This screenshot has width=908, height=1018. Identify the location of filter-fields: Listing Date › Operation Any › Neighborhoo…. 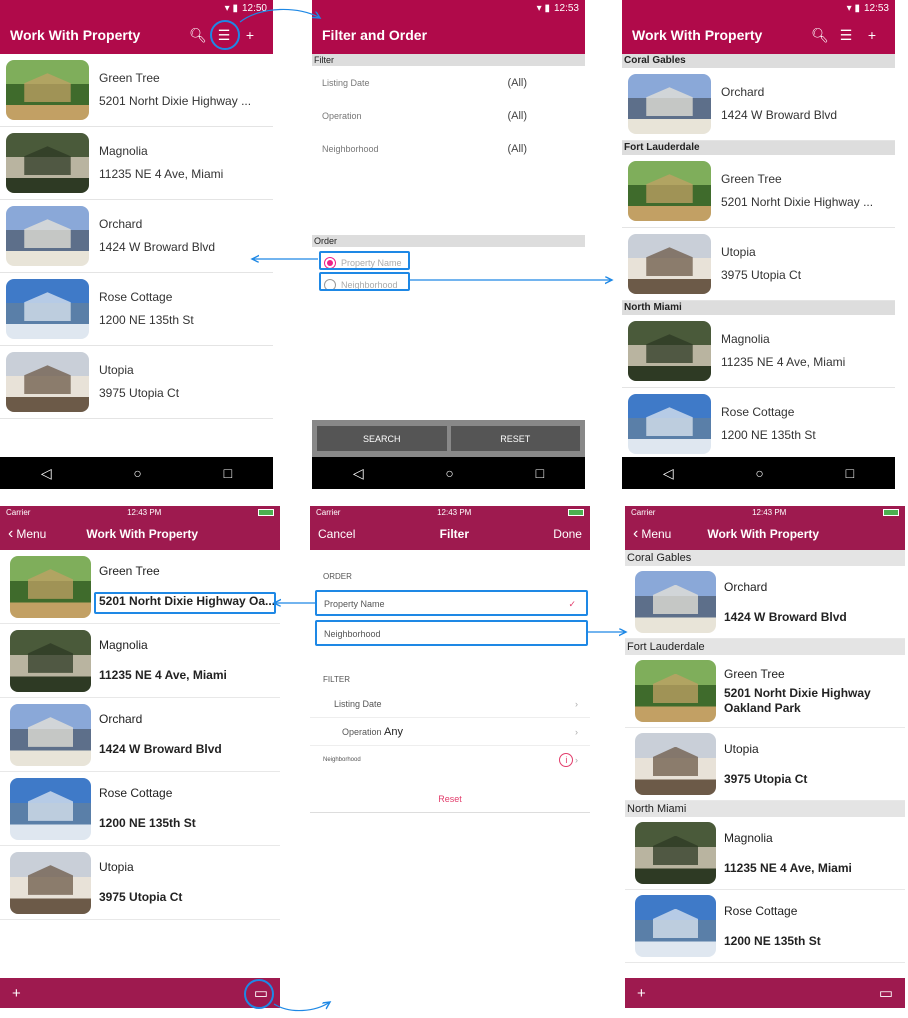
(450, 732).